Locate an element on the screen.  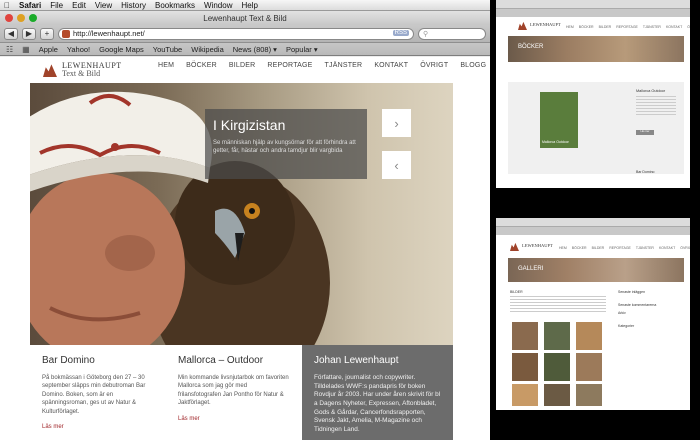
favicon-icon is located at coordinates (66, 33).